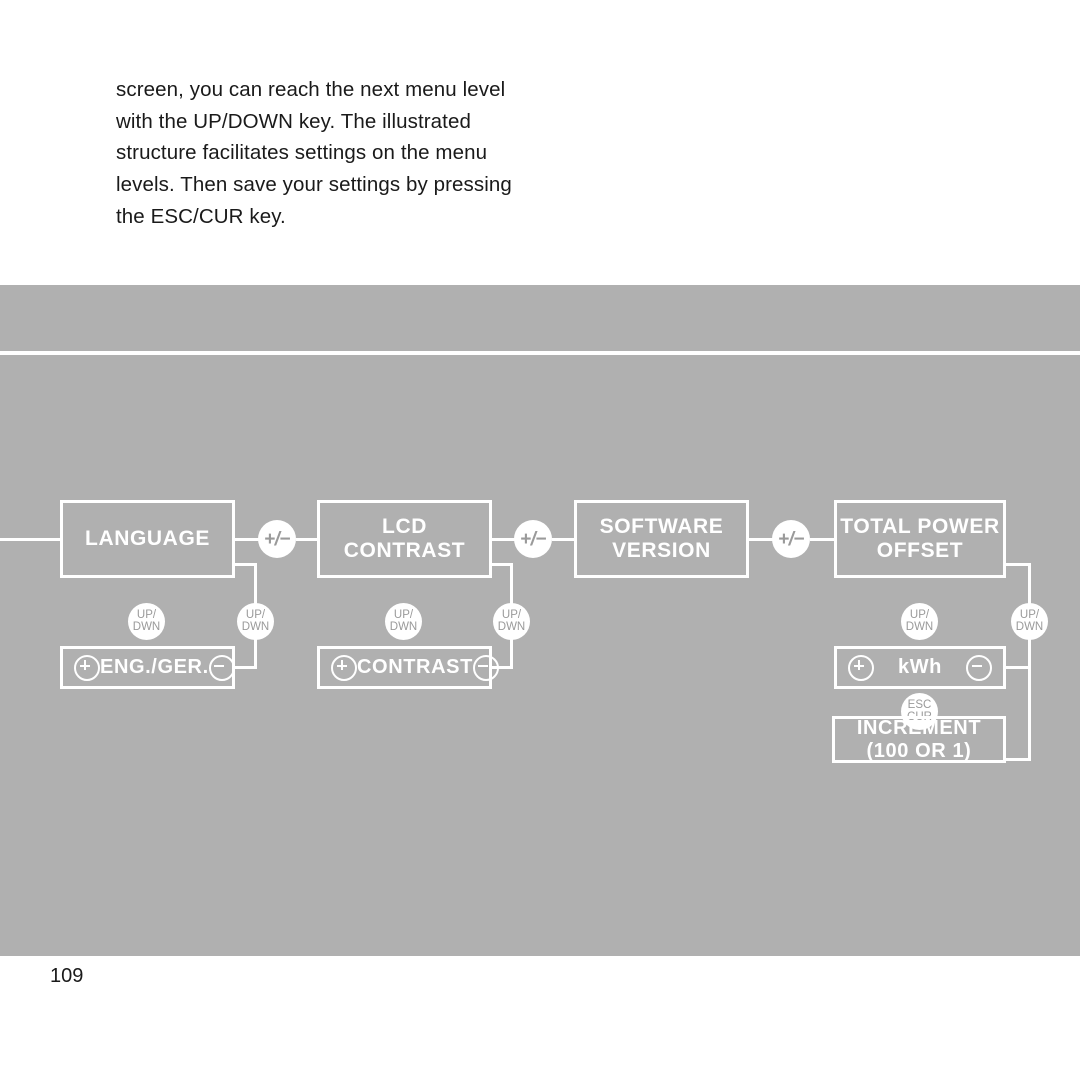 The width and height of the screenshot is (1080, 1080). Describe the element at coordinates (246, 667) in the screenshot. I see `wire-c1-return-bottom` at that location.